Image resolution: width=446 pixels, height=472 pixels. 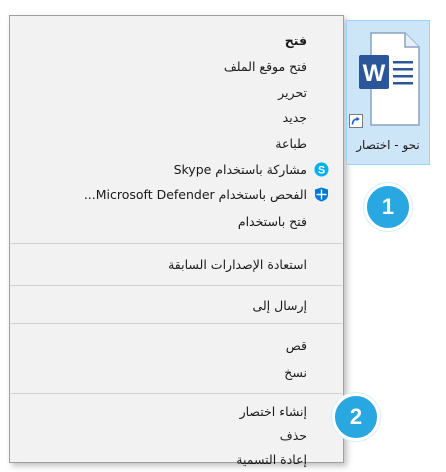 I want to click on skype-icon: S, so click(x=321, y=169).